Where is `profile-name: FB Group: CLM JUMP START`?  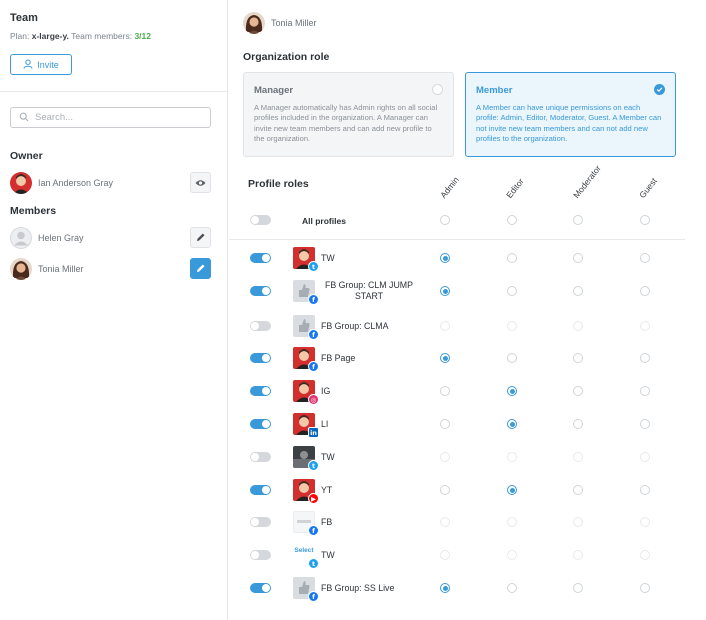
profile-name: FB Group: CLM JUMP START is located at coordinates (369, 290).